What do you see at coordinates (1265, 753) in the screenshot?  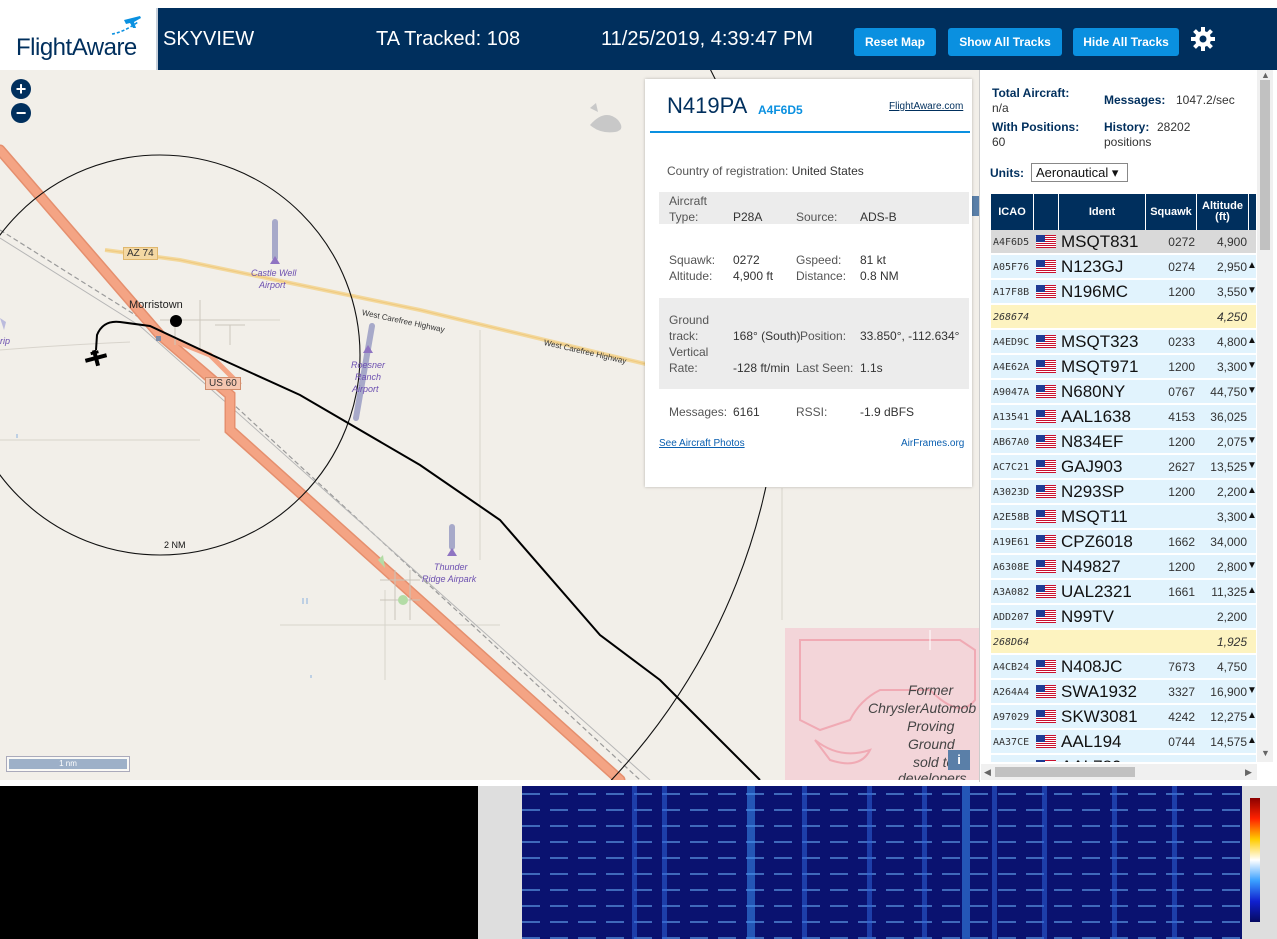 I see `scroll-down-icon: ▼` at bounding box center [1265, 753].